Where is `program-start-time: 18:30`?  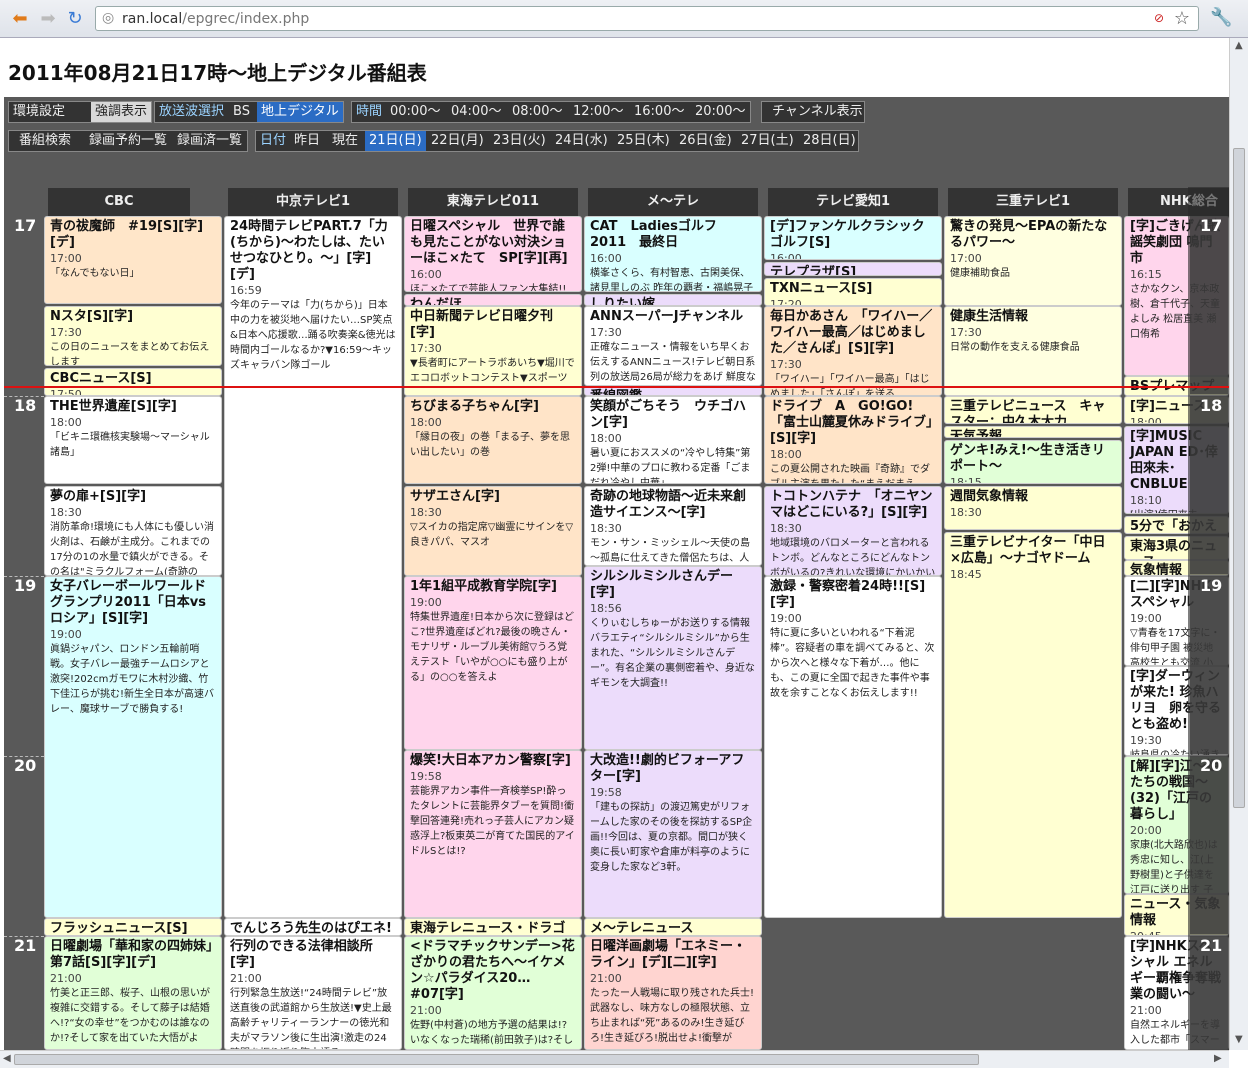 program-start-time: 18:30 is located at coordinates (66, 512).